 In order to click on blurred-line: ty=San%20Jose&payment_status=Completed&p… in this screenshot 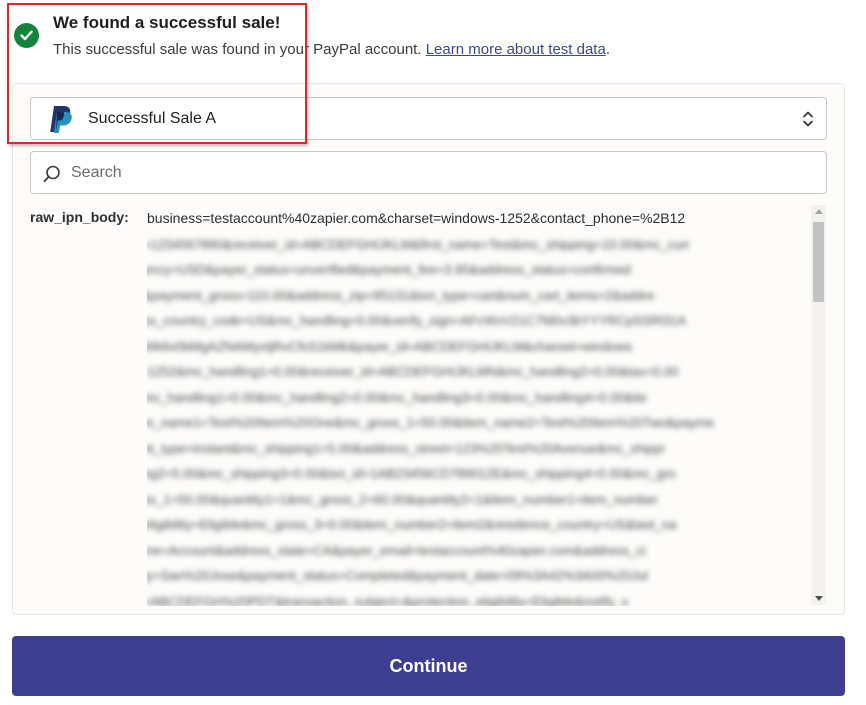, I will do `click(397, 575)`.